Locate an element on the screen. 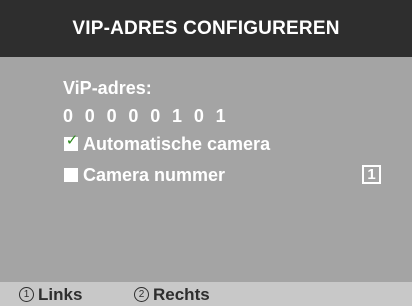  auto-camera-checkbox: ✓ is located at coordinates (71, 142).